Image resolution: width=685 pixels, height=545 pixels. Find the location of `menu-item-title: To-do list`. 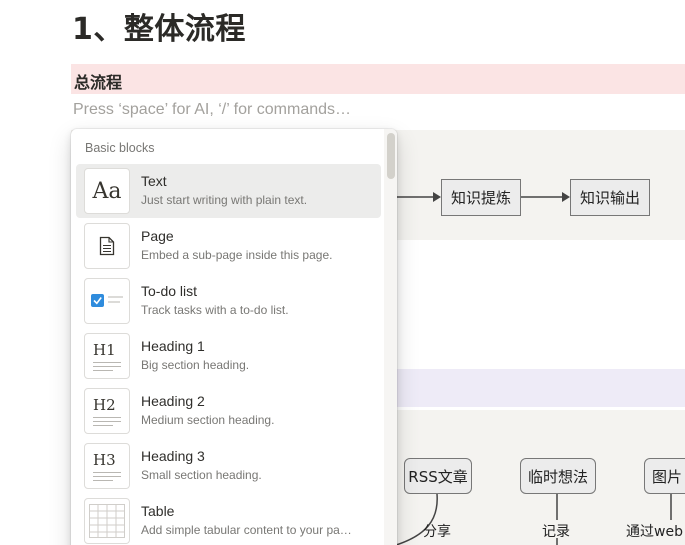

menu-item-title: To-do list is located at coordinates (169, 291).